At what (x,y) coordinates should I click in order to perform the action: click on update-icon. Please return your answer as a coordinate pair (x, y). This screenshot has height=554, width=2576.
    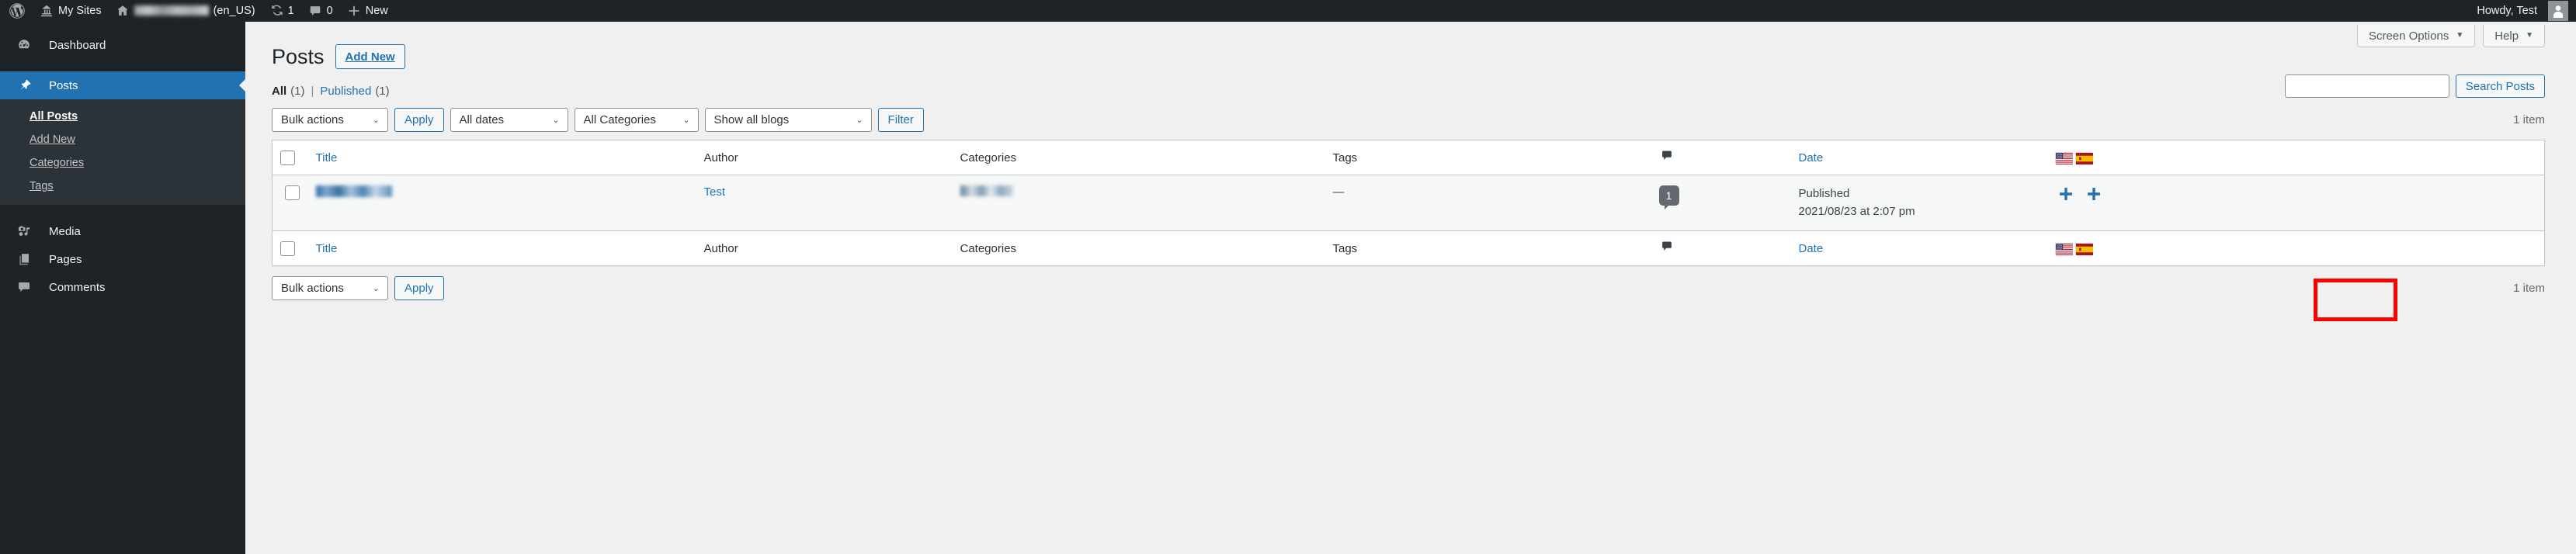
    Looking at the image, I should click on (276, 11).